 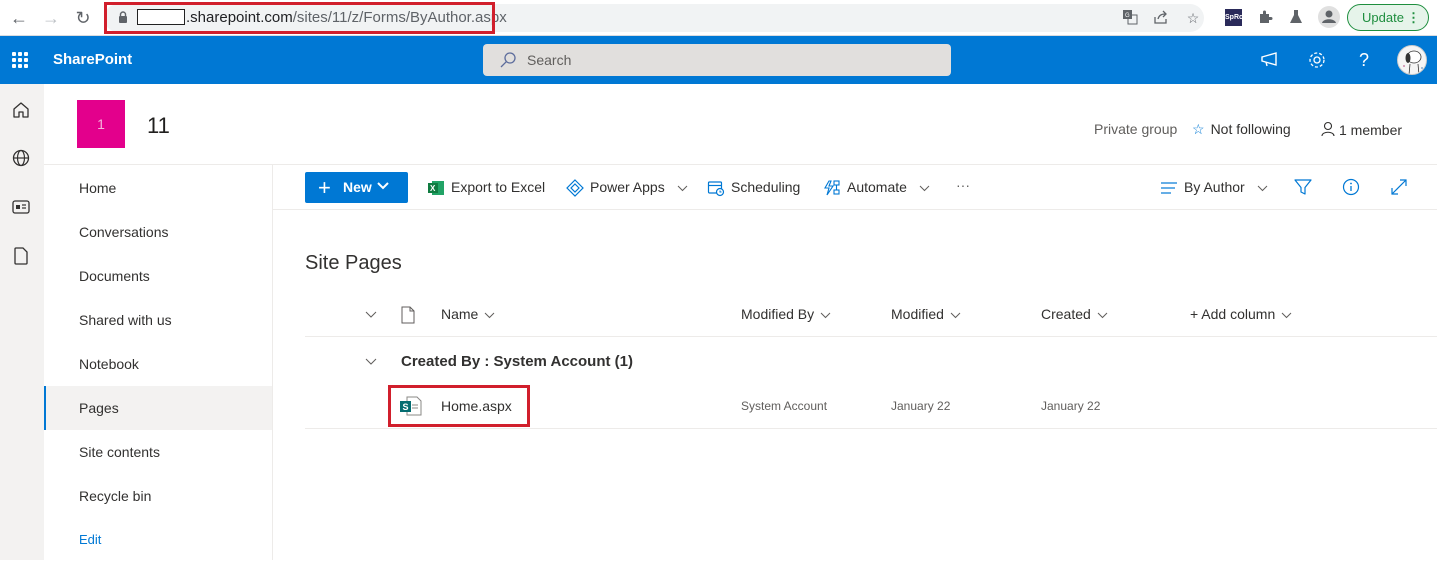 What do you see at coordinates (158, 320) in the screenshot?
I see `nav-item-shared-with-us: Shared with us` at bounding box center [158, 320].